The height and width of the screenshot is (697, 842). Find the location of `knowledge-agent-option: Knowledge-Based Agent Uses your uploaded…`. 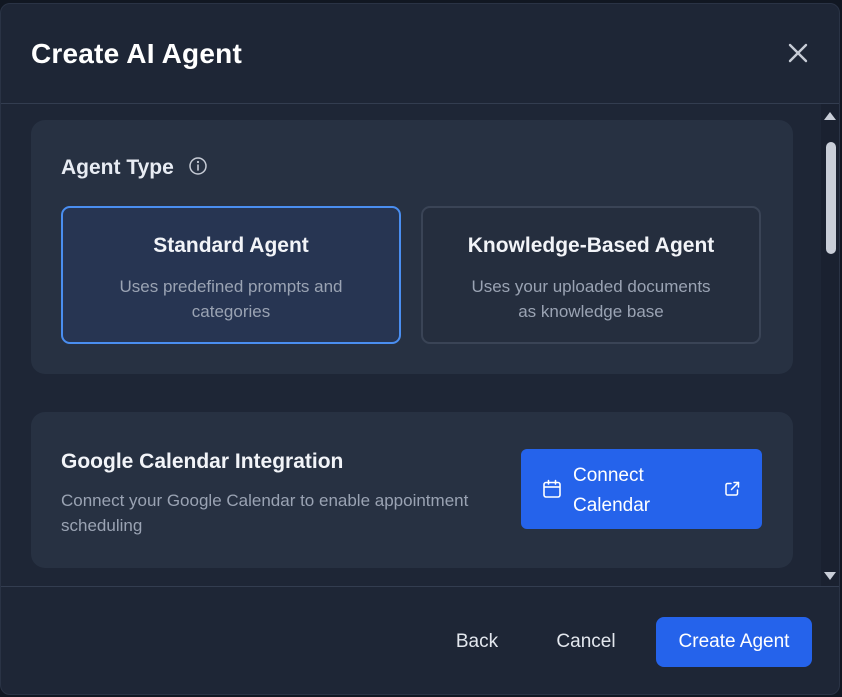

knowledge-agent-option: Knowledge-Based Agent Uses your uploaded… is located at coordinates (591, 275).